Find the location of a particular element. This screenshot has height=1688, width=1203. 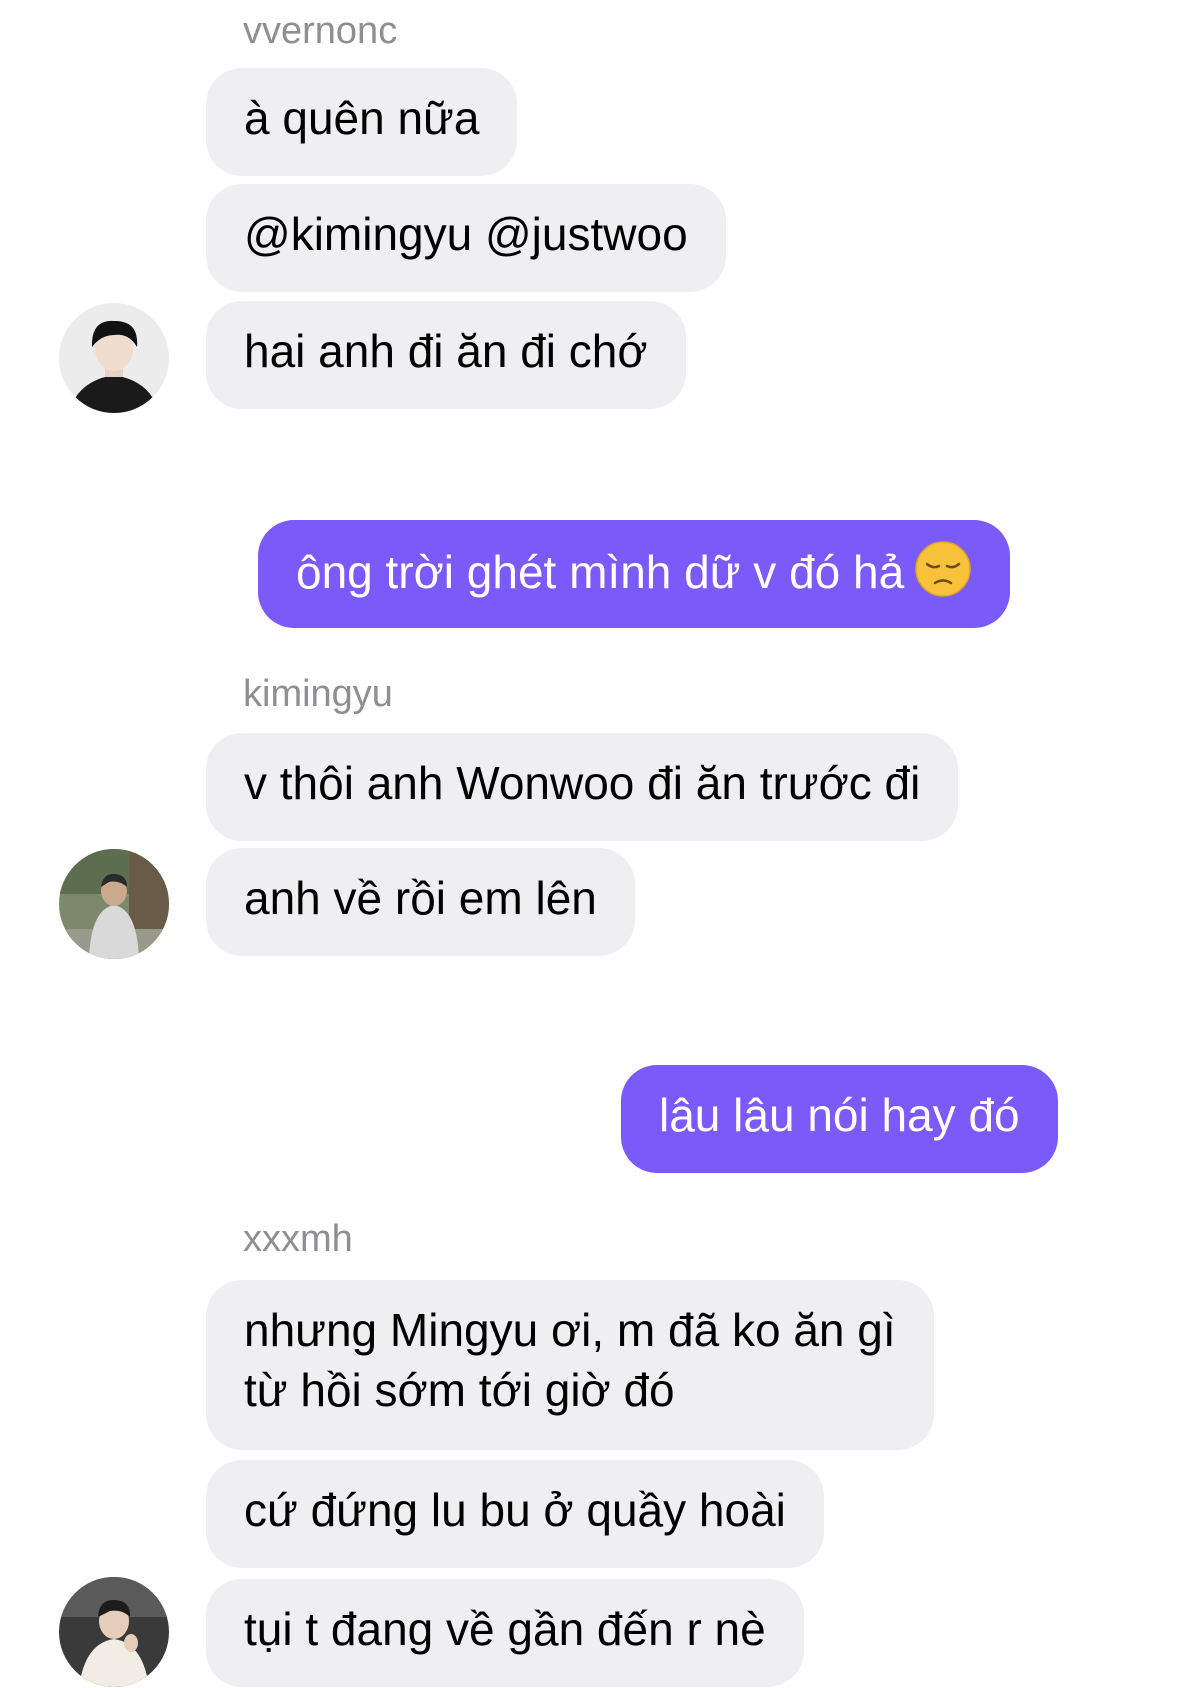

message-bubble: anh về rồi em lên is located at coordinates (420, 902).